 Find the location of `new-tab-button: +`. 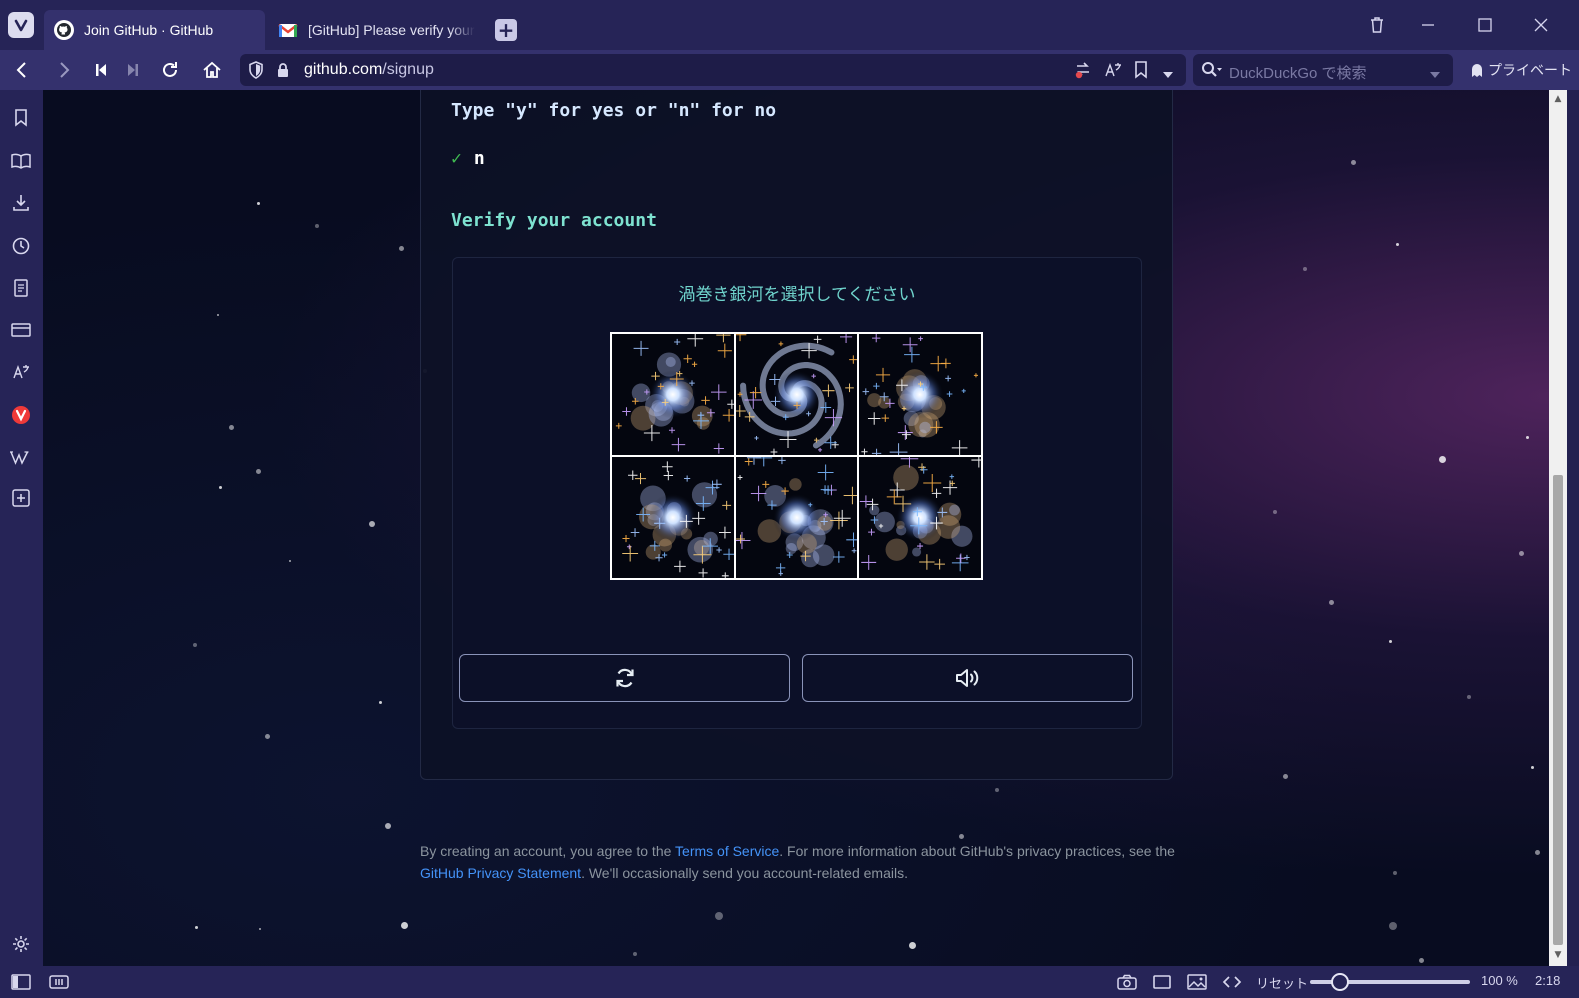

new-tab-button: + is located at coordinates (506, 30).